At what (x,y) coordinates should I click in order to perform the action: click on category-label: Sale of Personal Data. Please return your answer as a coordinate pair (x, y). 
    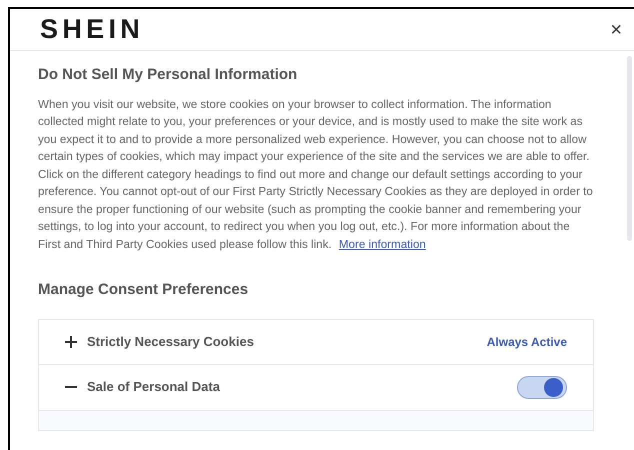
    Looking at the image, I should click on (153, 387).